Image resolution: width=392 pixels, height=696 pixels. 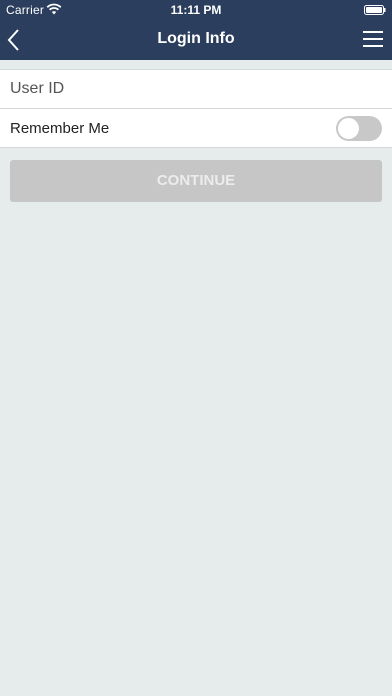 I want to click on login-form: Remember Me, so click(x=196, y=108).